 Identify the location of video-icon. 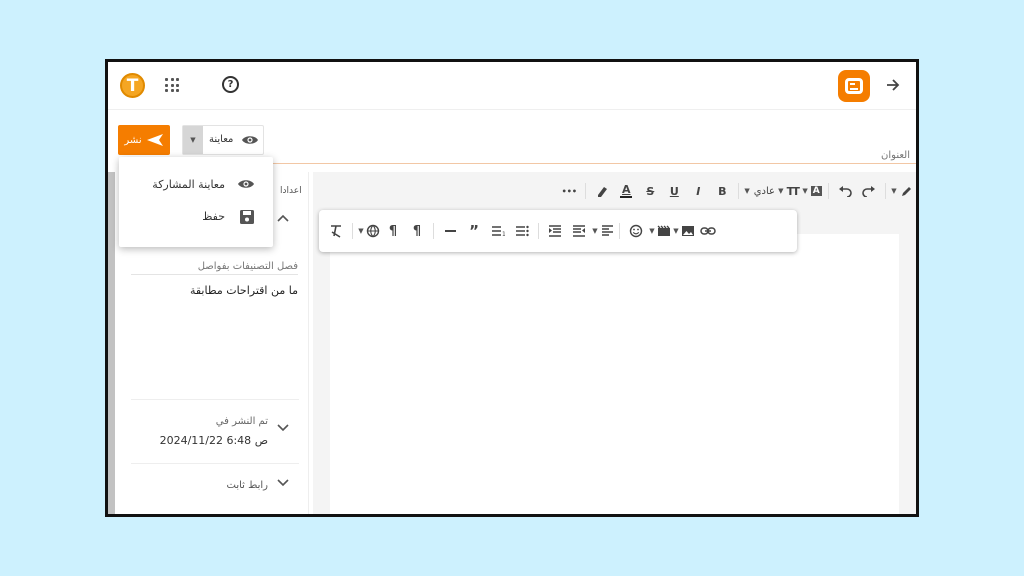
(663, 230).